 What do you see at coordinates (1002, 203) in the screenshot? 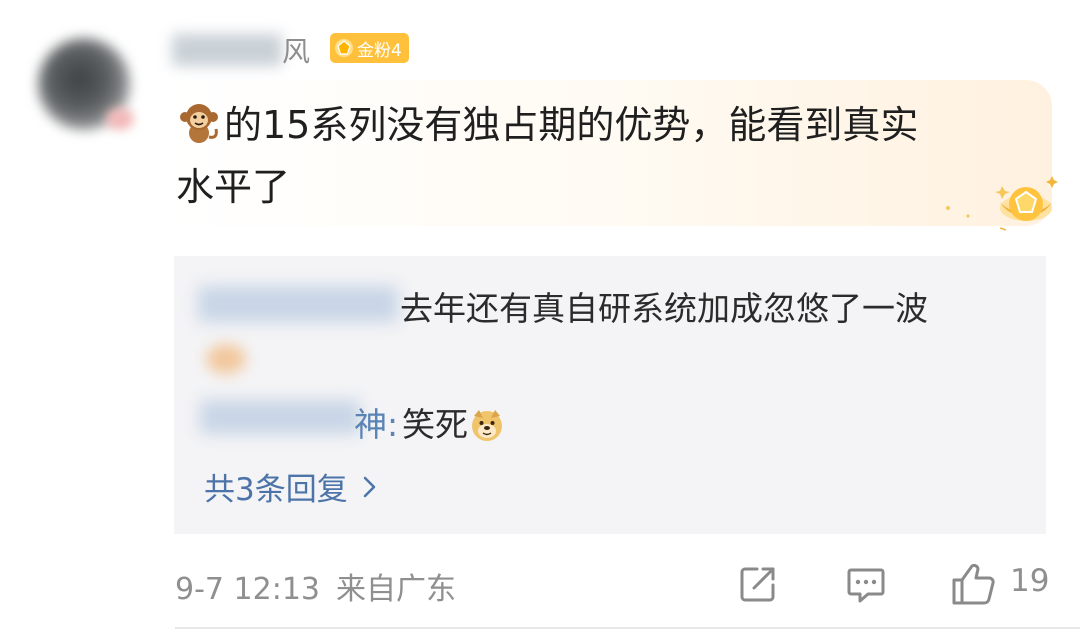
I see `crown-decoration-icon` at bounding box center [1002, 203].